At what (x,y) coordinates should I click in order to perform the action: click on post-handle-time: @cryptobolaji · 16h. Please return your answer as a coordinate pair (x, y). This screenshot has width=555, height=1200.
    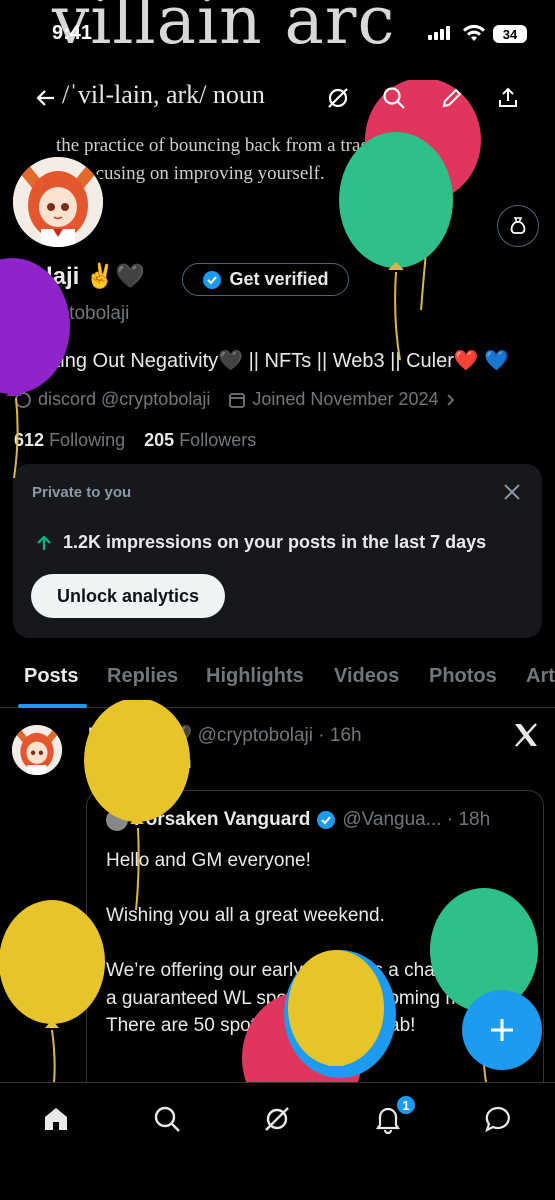
    Looking at the image, I should click on (279, 735).